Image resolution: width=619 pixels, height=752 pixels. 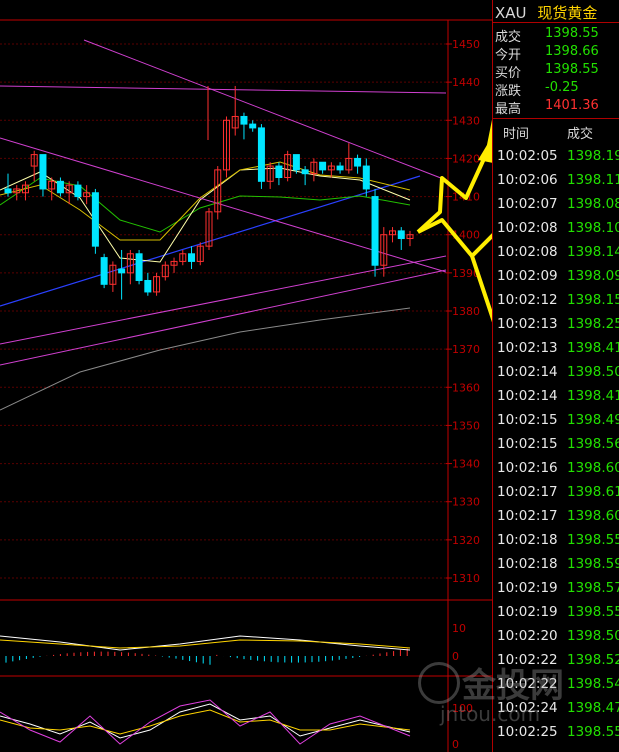 What do you see at coordinates (527, 180) in the screenshot?
I see `tick-time: 10:02:06` at bounding box center [527, 180].